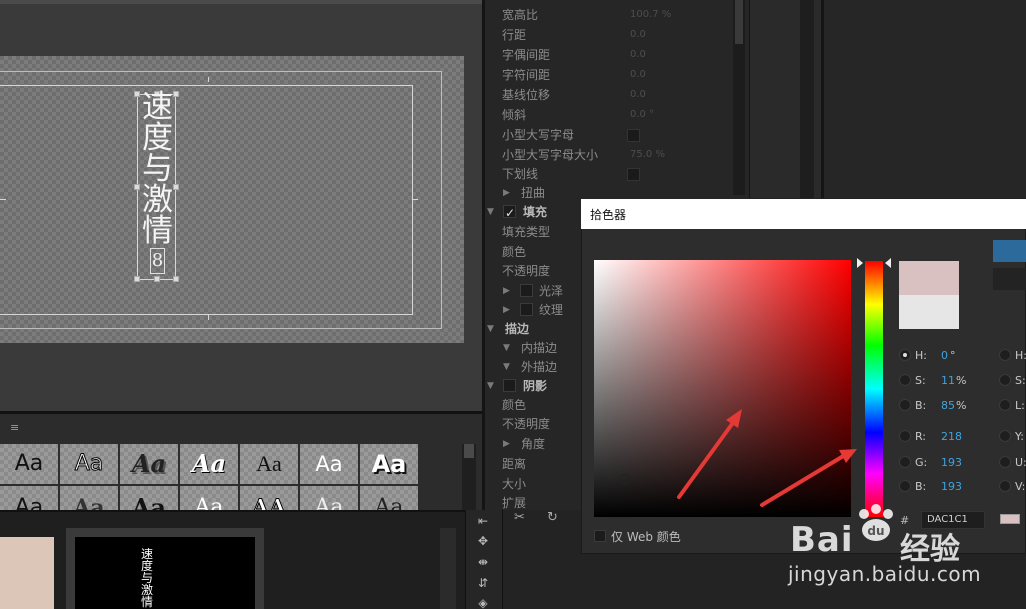 This screenshot has height=609, width=1026. Describe the element at coordinates (137, 94) in the screenshot. I see `resize-handle-tl` at that location.